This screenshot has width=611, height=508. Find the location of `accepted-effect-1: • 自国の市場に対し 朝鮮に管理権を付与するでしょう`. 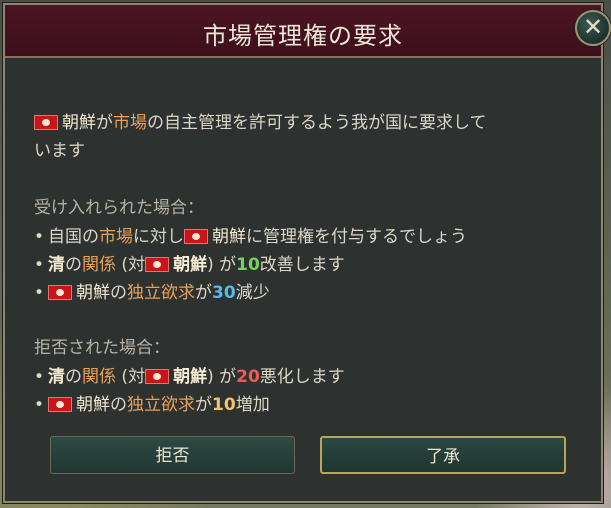

accepted-effect-1: • 自国の市場に対し 朝鮮に管理権を付与するでしょう is located at coordinates (250, 234).